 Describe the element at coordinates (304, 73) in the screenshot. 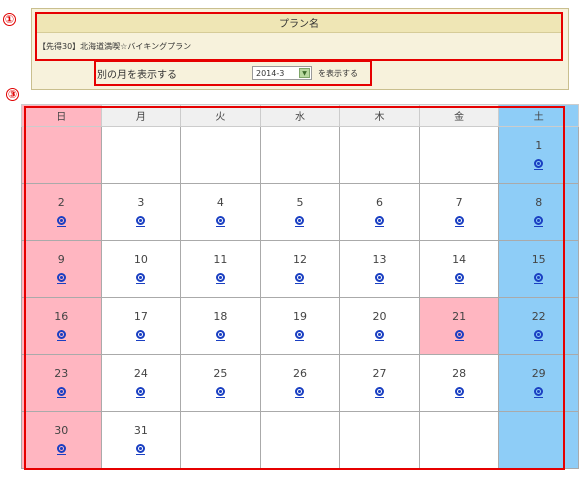

I see `chevron-down-icon: ▼` at that location.